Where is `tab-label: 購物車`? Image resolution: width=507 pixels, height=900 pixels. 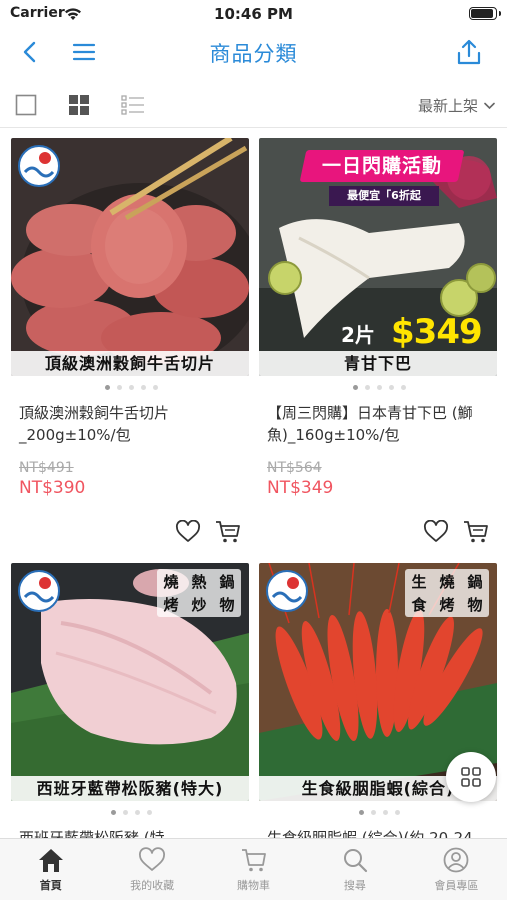
tab-label: 購物車 is located at coordinates (254, 885).